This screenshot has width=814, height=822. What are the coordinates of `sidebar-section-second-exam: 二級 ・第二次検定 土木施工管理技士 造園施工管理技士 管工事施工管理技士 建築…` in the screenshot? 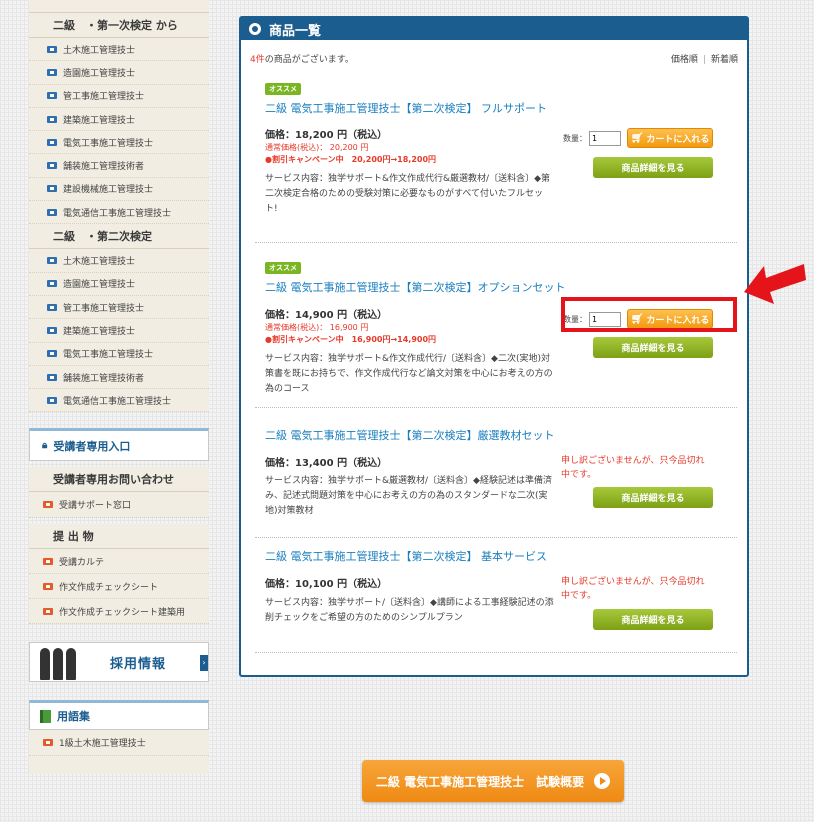 It's located at (119, 318).